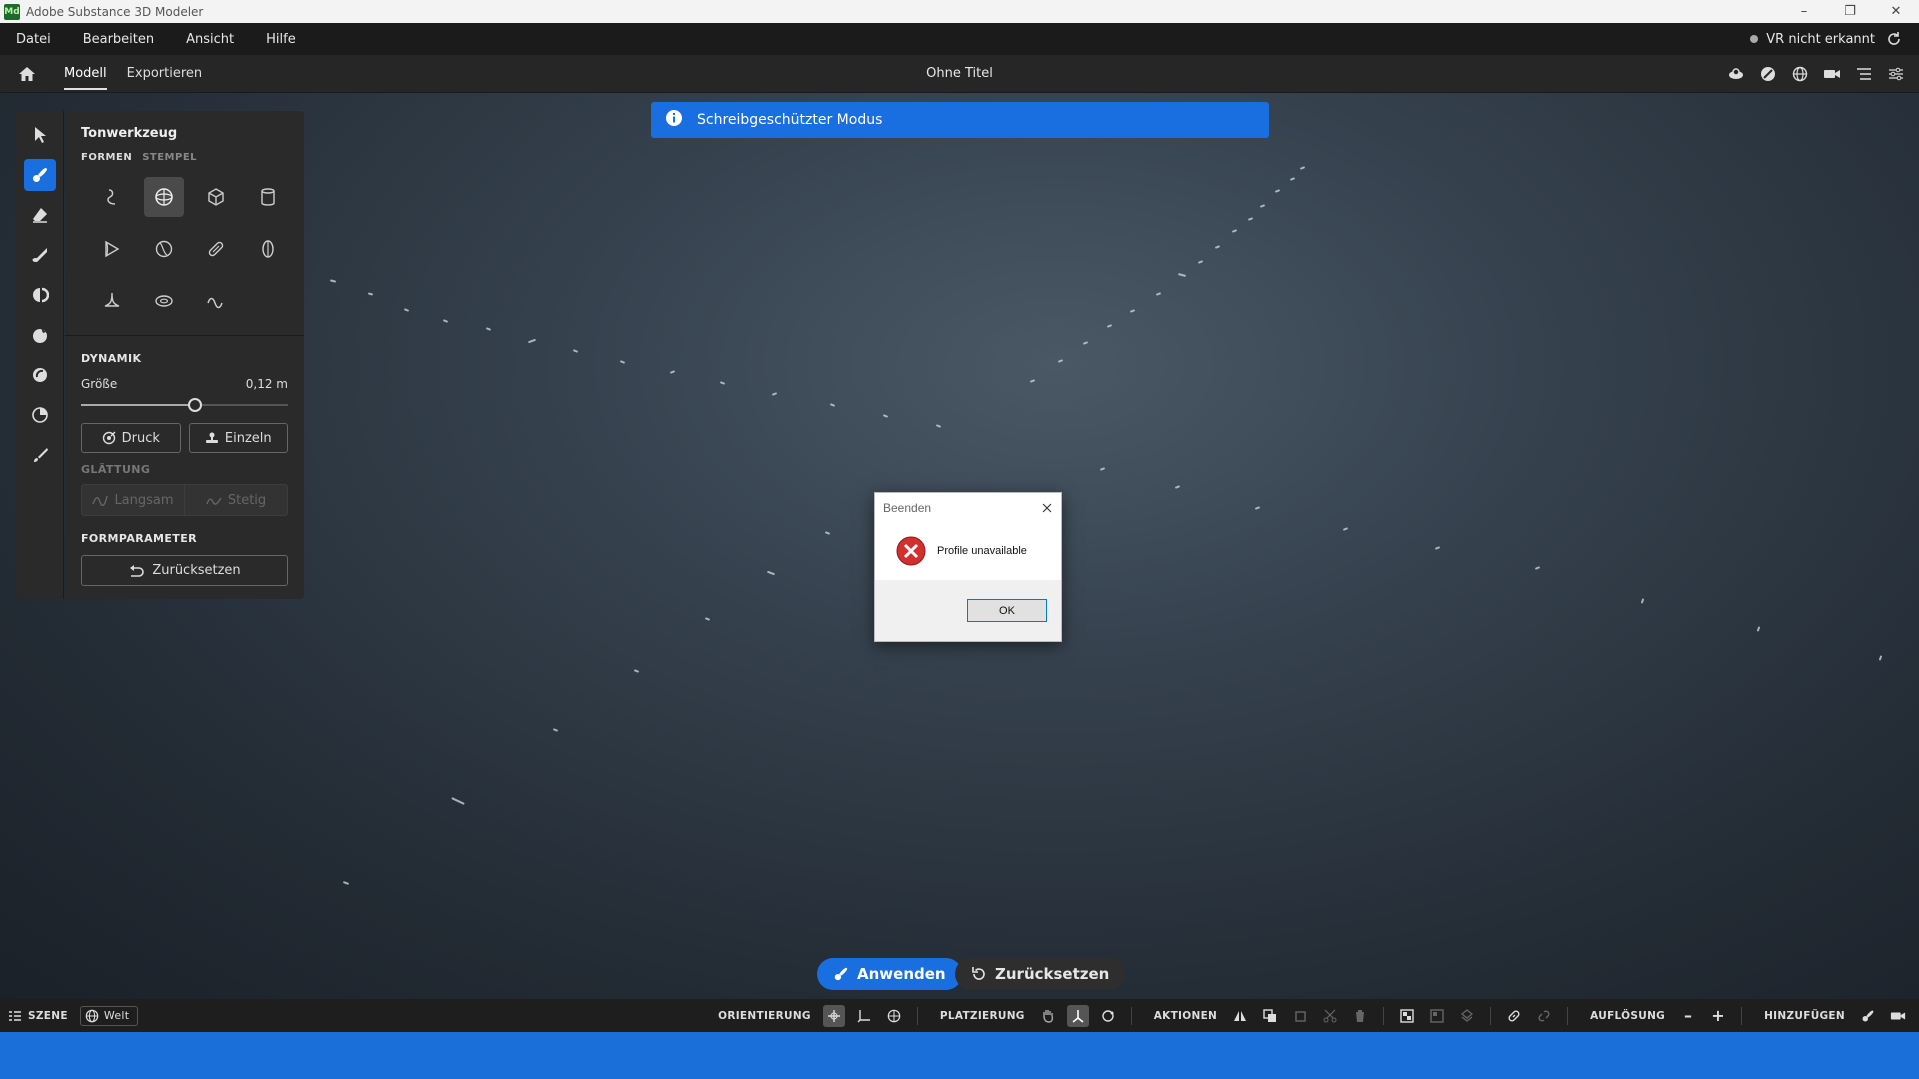 Image resolution: width=1919 pixels, height=1079 pixels. I want to click on orient-world-icon, so click(894, 1016).